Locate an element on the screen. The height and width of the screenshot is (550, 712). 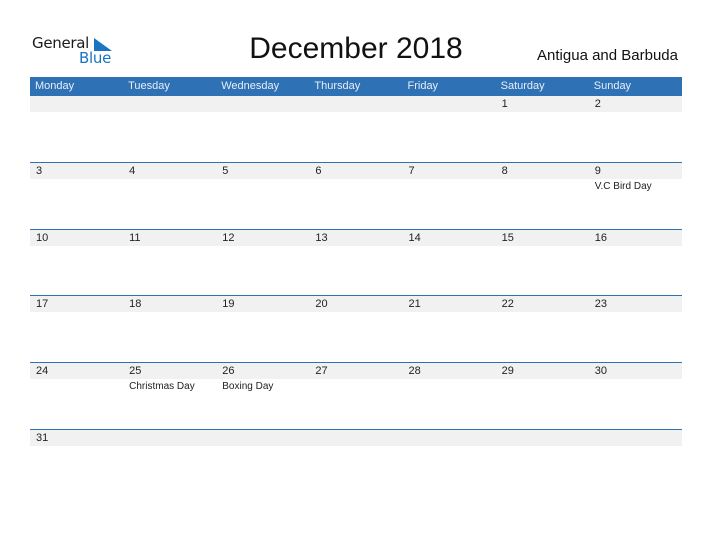
day-cell: 6 is located at coordinates (355, 193).